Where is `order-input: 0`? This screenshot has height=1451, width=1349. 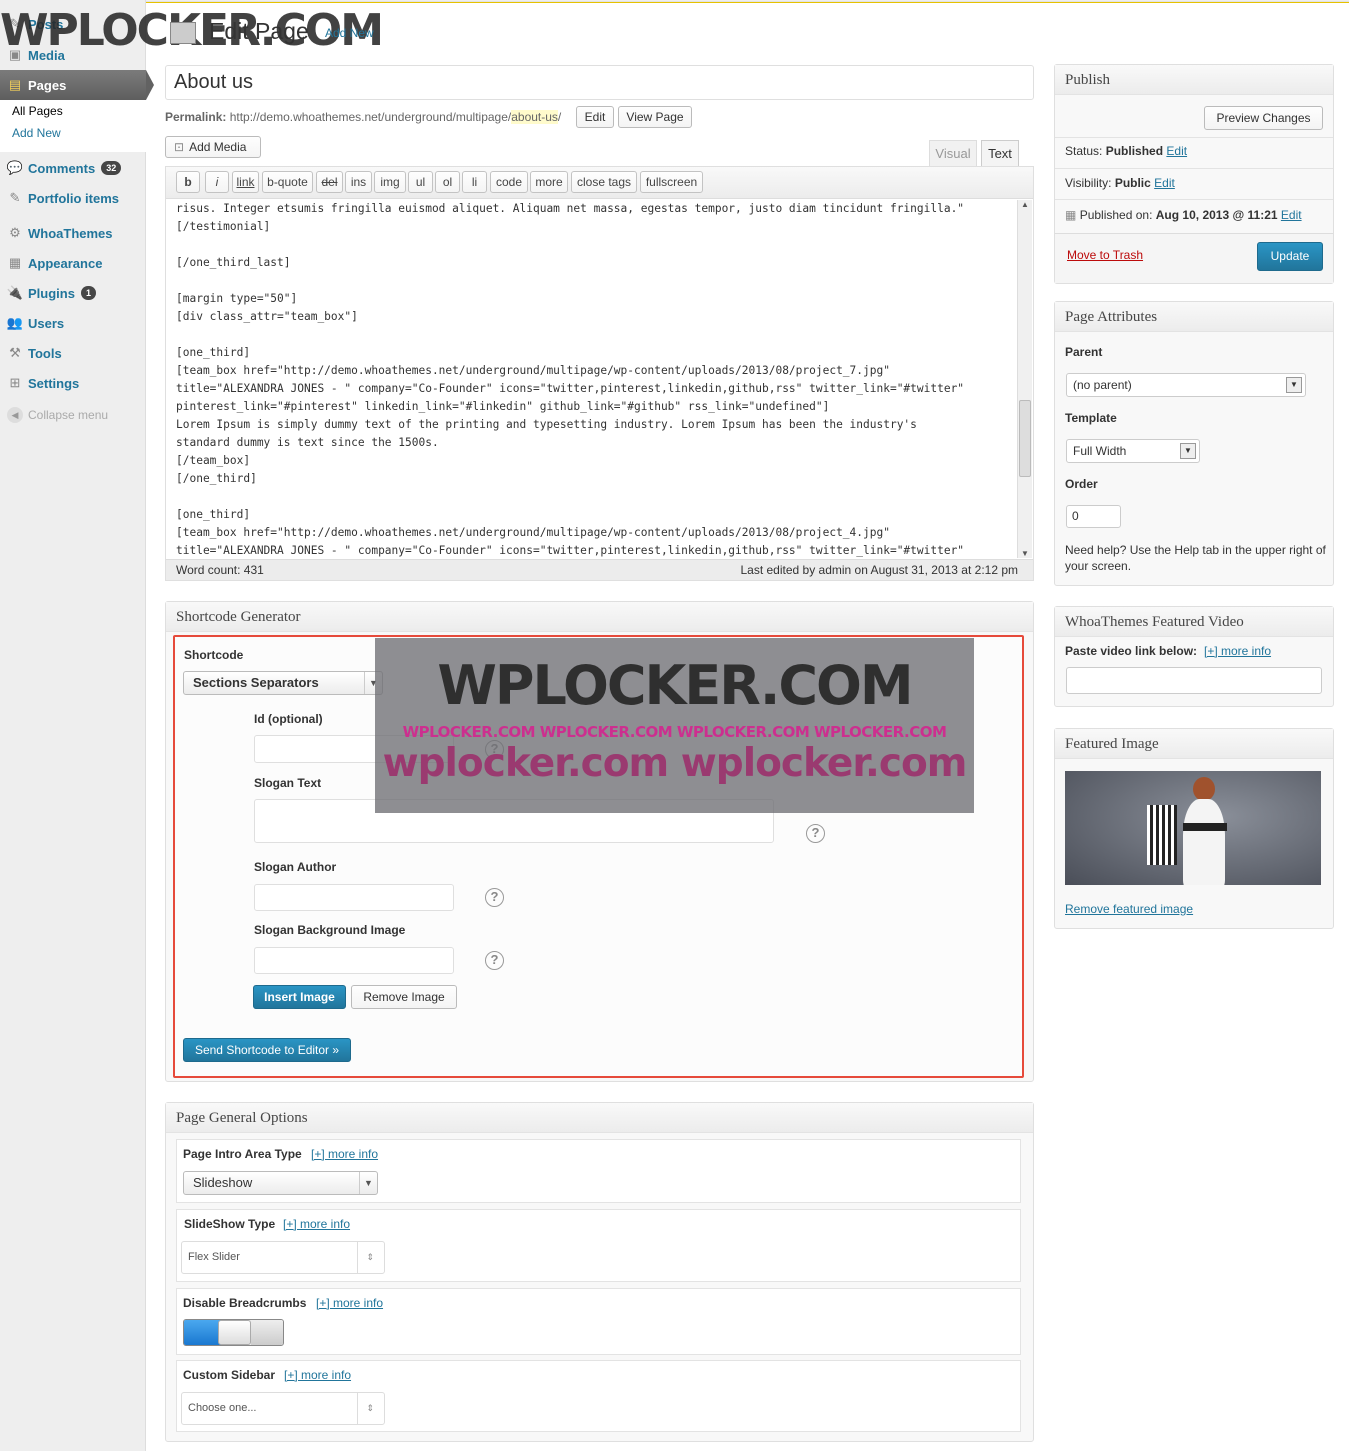
order-input: 0 is located at coordinates (1093, 516).